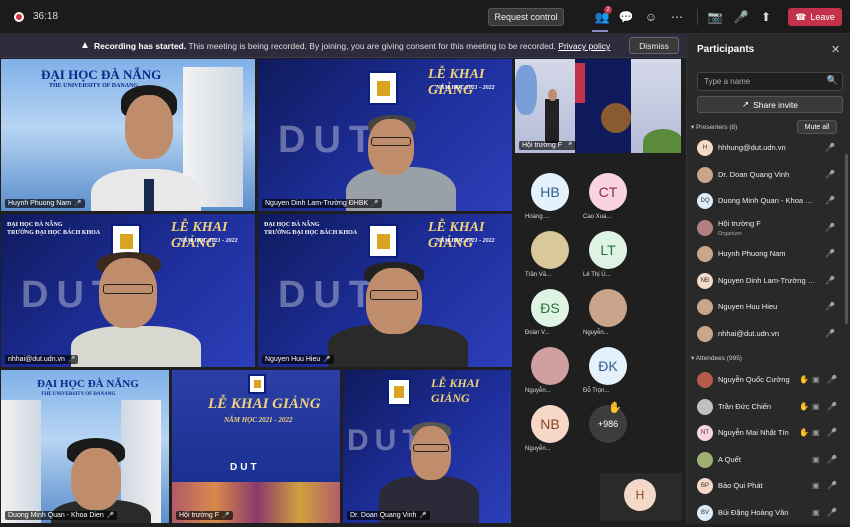 The image size is (850, 527). What do you see at coordinates (775, 104) in the screenshot?
I see `share-invite-label: Share invite` at bounding box center [775, 104].